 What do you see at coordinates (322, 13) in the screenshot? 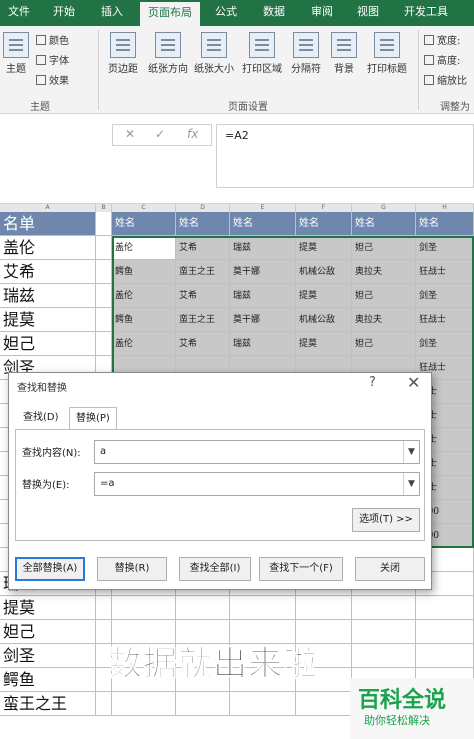
I see `tab-review: 审阅` at bounding box center [322, 13].